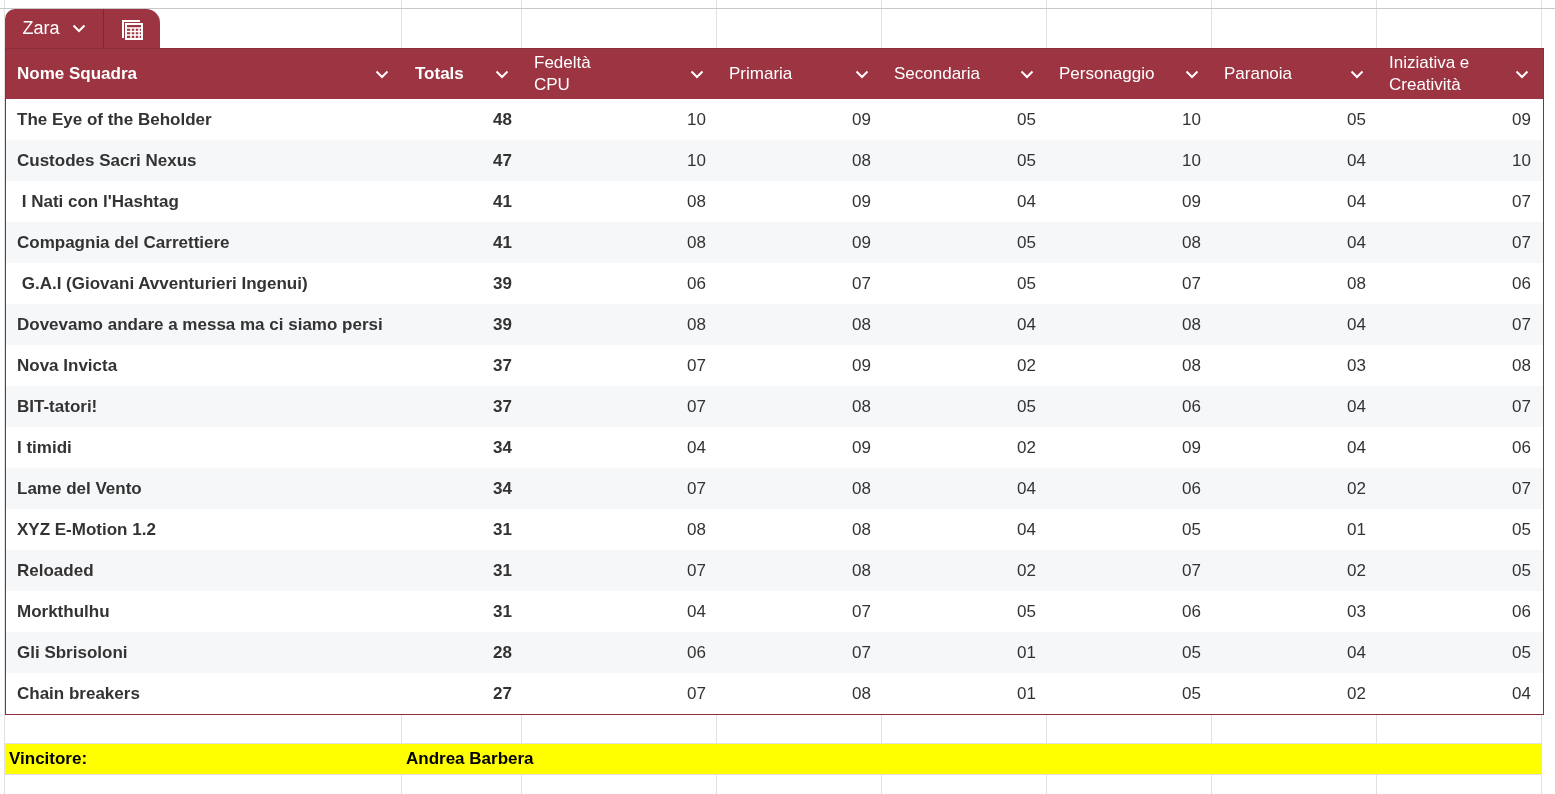 The image size is (1555, 794). Describe the element at coordinates (502, 652) in the screenshot. I see `total-score: 28` at that location.